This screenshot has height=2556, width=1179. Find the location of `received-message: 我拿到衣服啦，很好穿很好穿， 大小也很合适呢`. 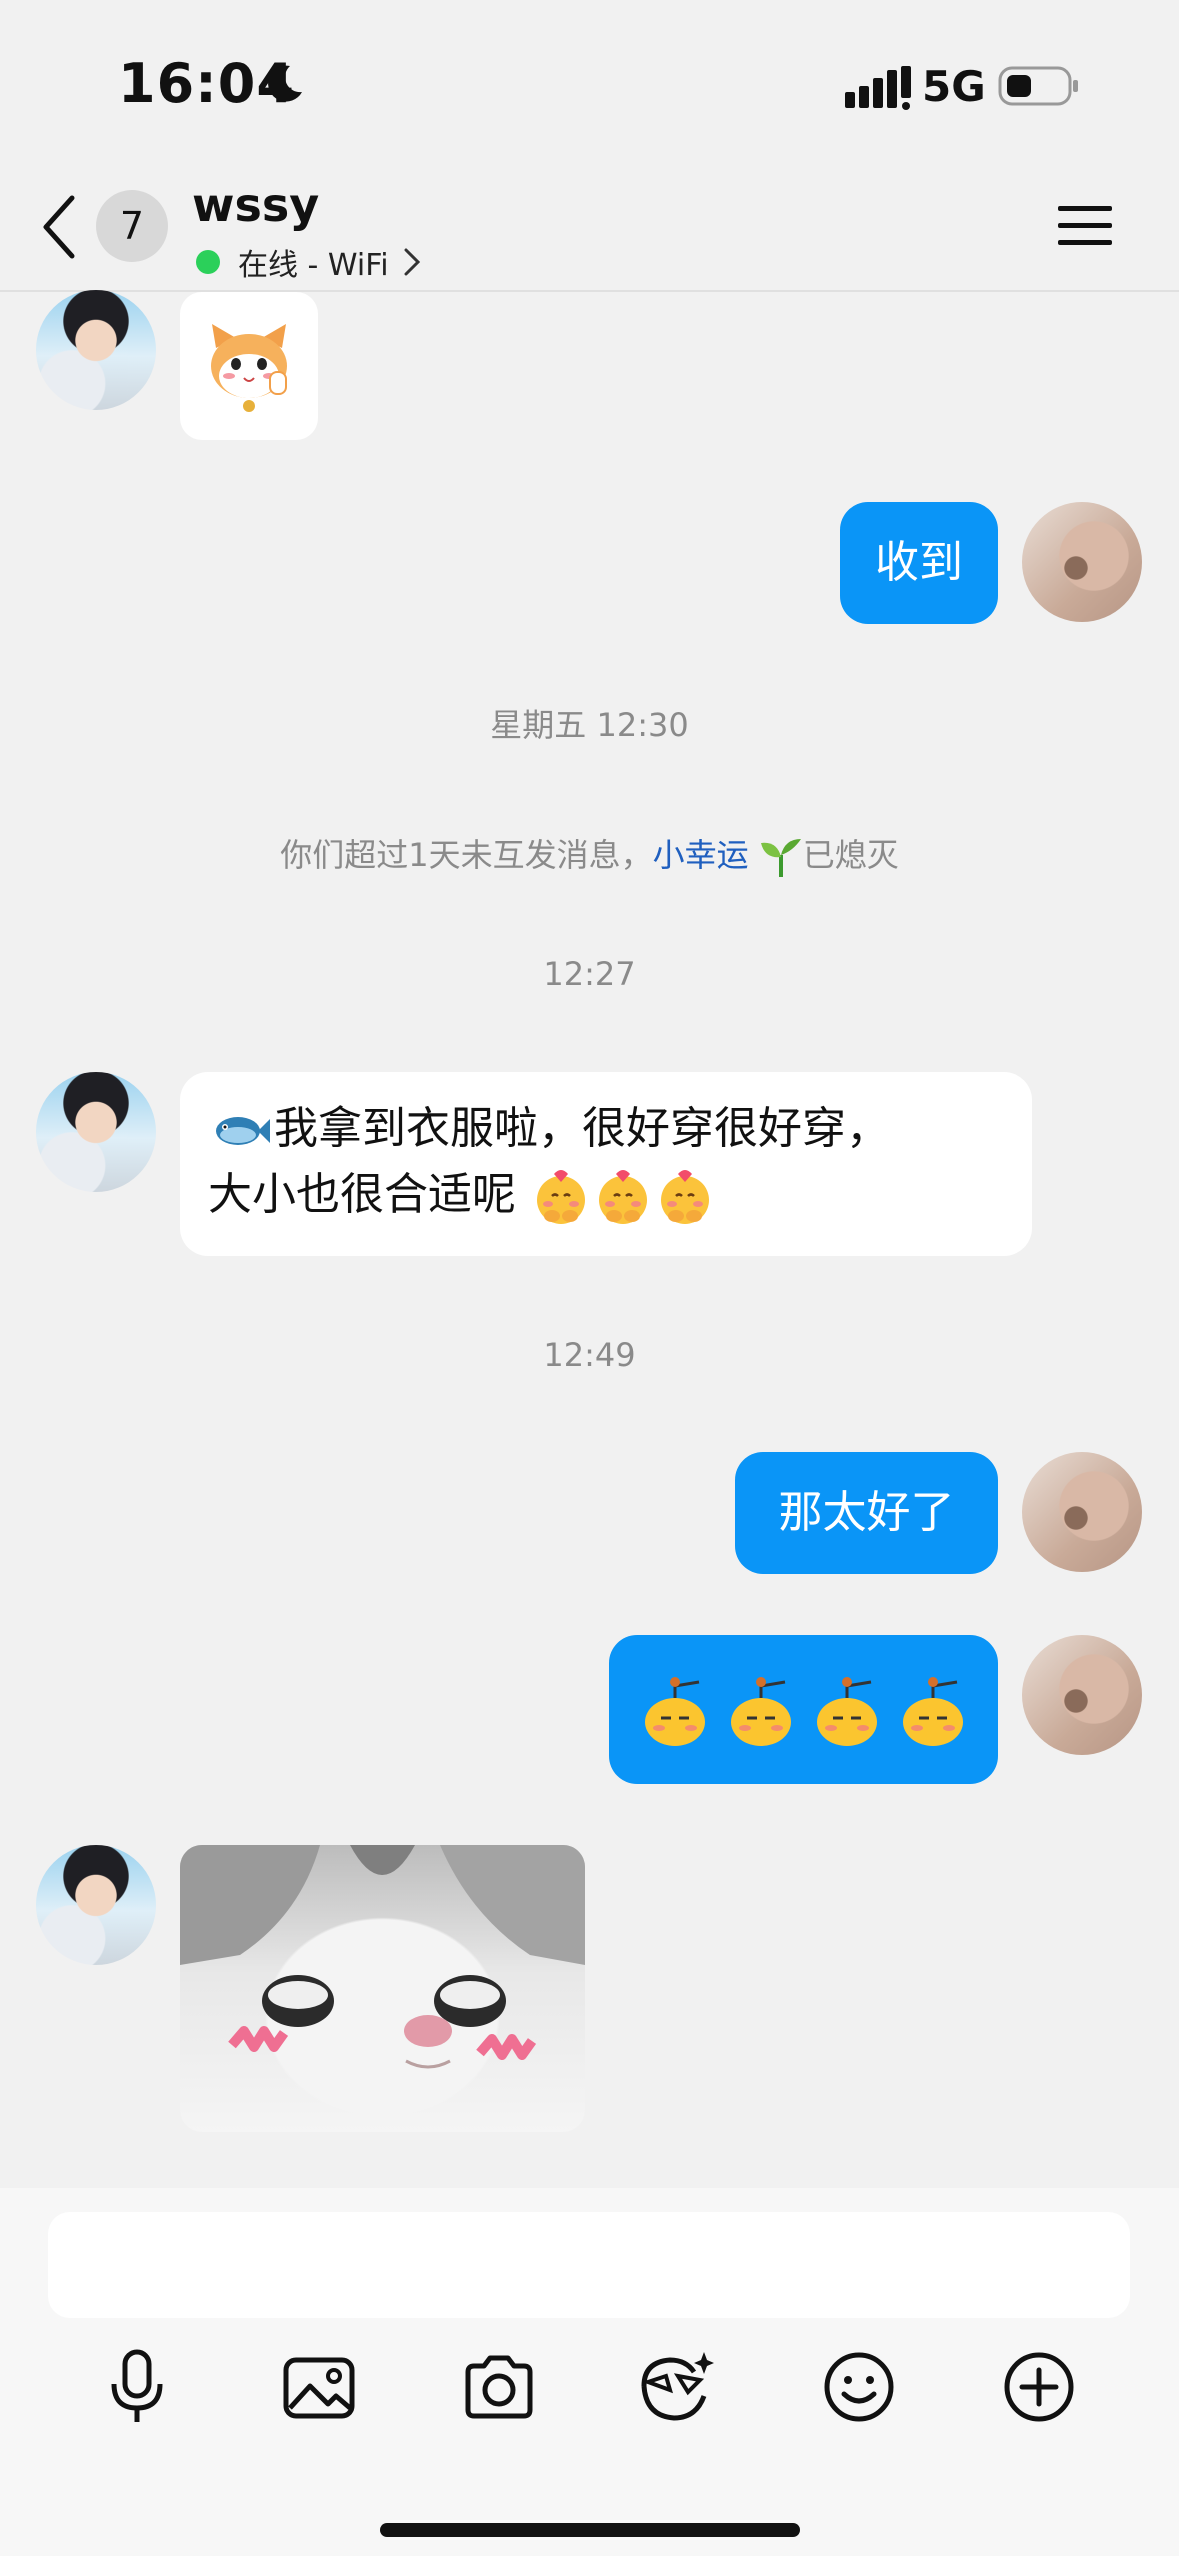

received-message: 我拿到衣服啦，很好穿很好穿， 大小也很合适呢 is located at coordinates (606, 1164).